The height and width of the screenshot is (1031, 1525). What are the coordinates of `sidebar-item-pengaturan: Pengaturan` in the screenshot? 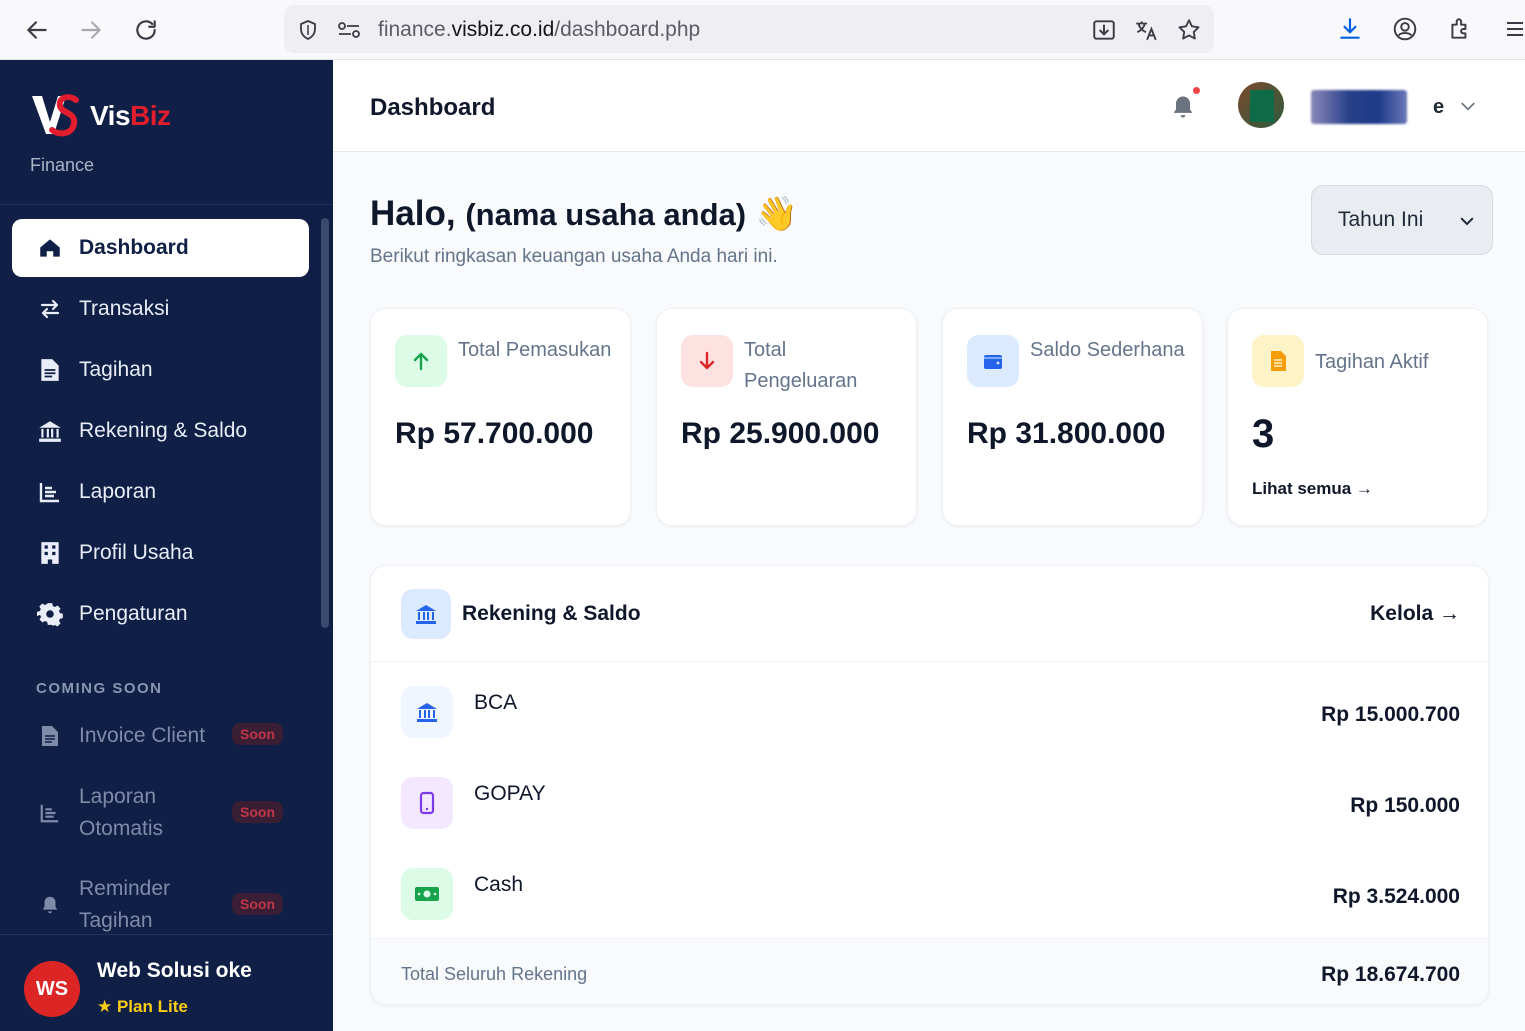 It's located at (160, 614).